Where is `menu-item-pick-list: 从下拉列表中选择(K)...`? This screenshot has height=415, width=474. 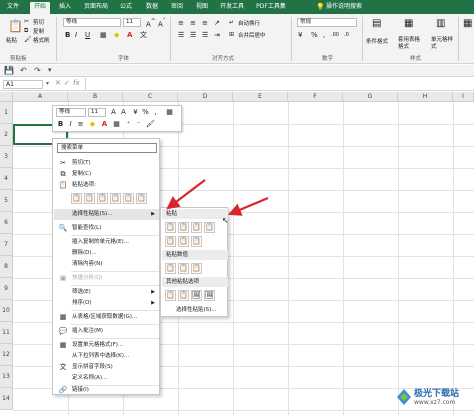
menu-item-pick-list: 从下拉列表中选择(K)... is located at coordinates (106, 356).